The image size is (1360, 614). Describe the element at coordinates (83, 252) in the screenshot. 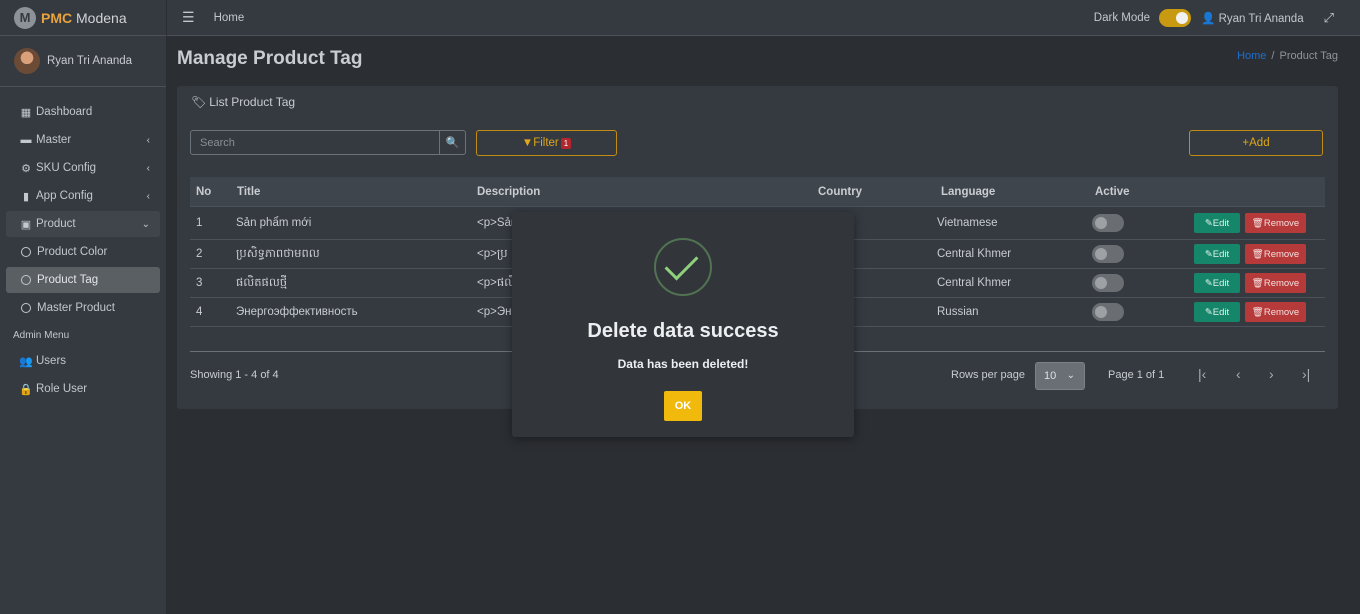

I see `sidebar-item-product-color: Product Color` at that location.